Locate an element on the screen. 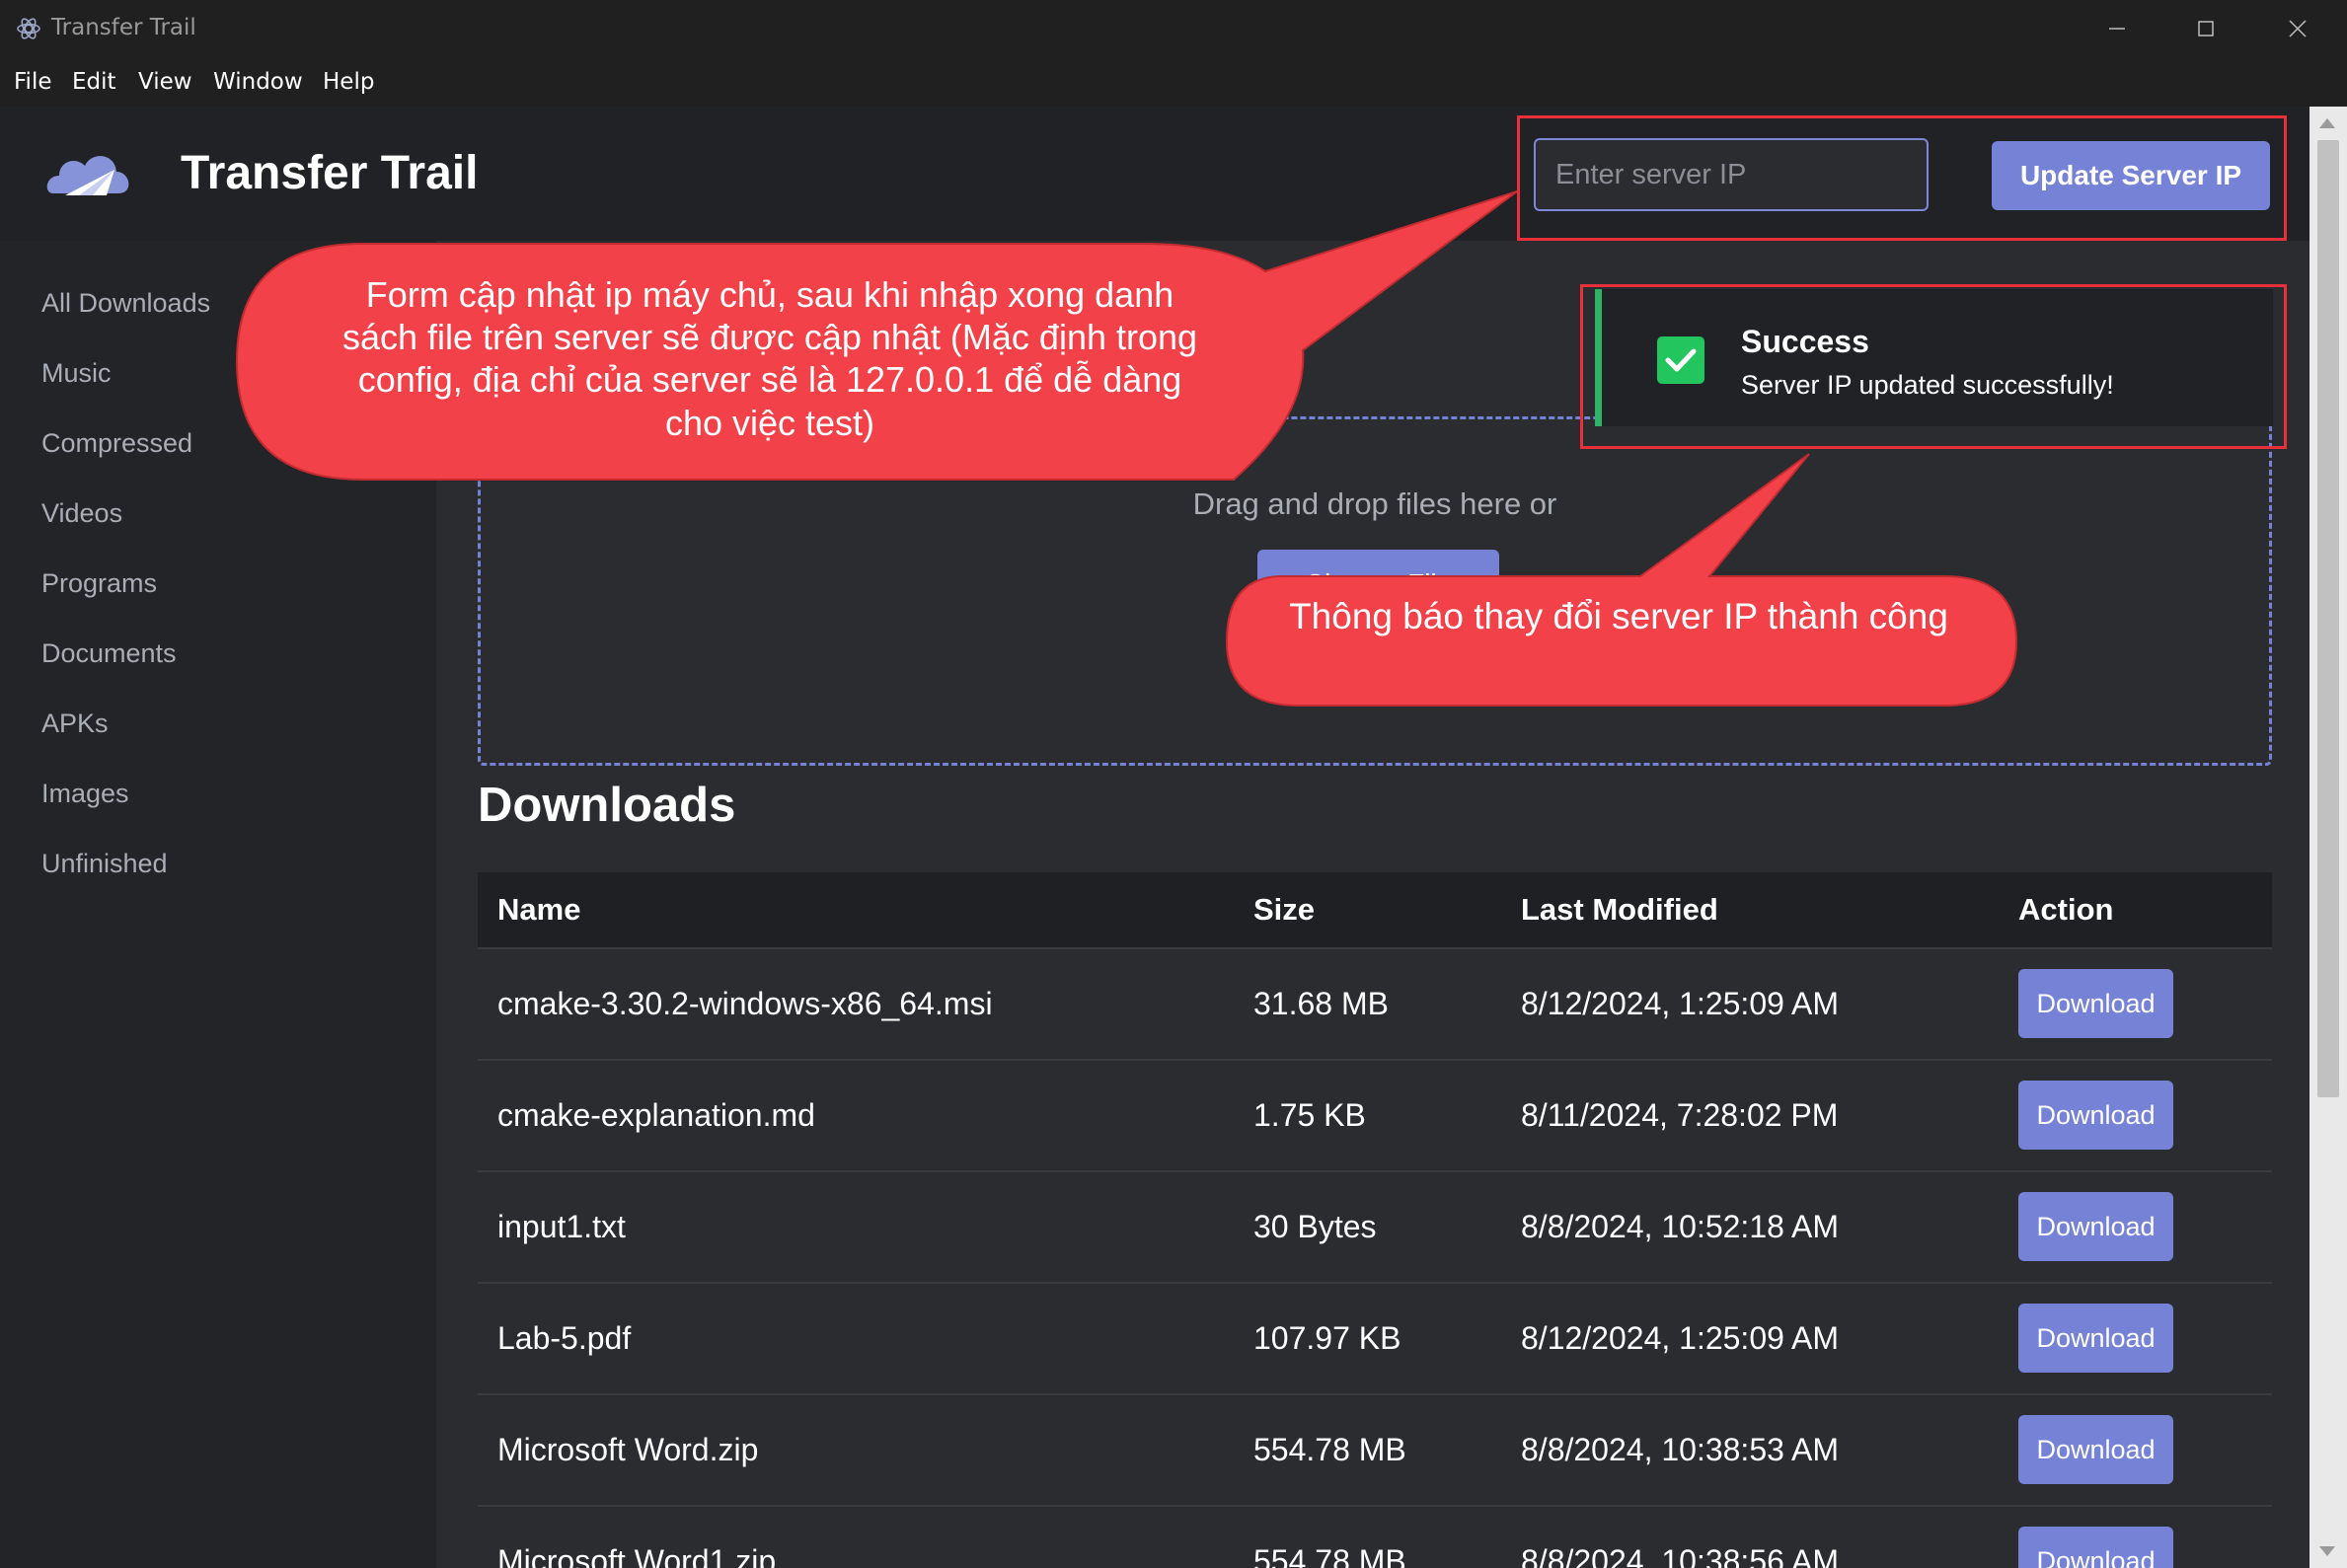 The height and width of the screenshot is (1568, 2347). cloud-logo-icon is located at coordinates (87, 176).